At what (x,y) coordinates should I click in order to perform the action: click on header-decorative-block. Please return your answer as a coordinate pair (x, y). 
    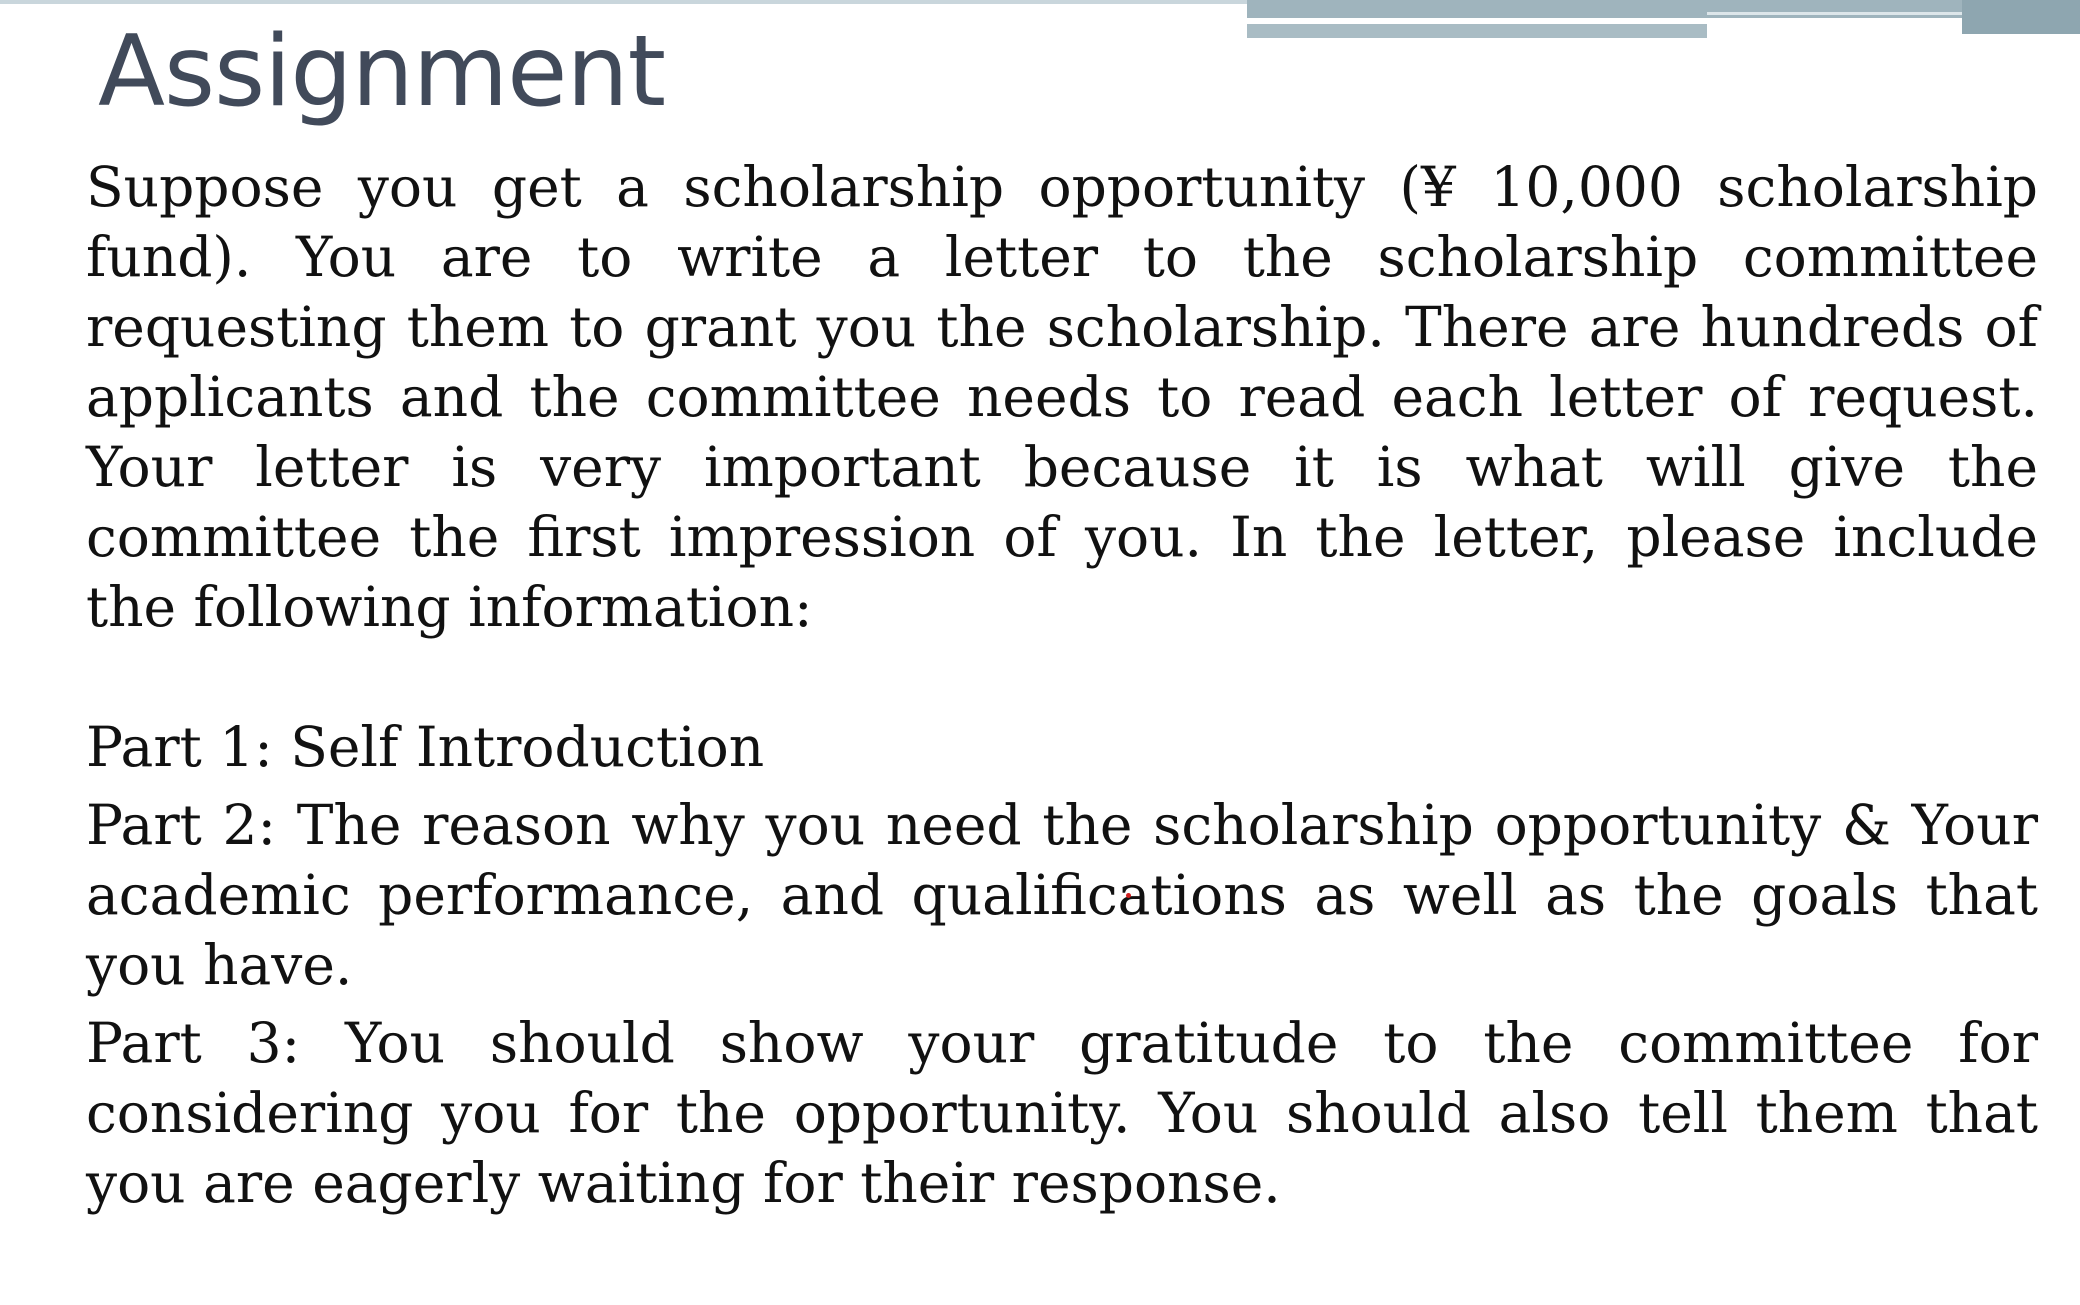
    Looking at the image, I should click on (2021, 17).